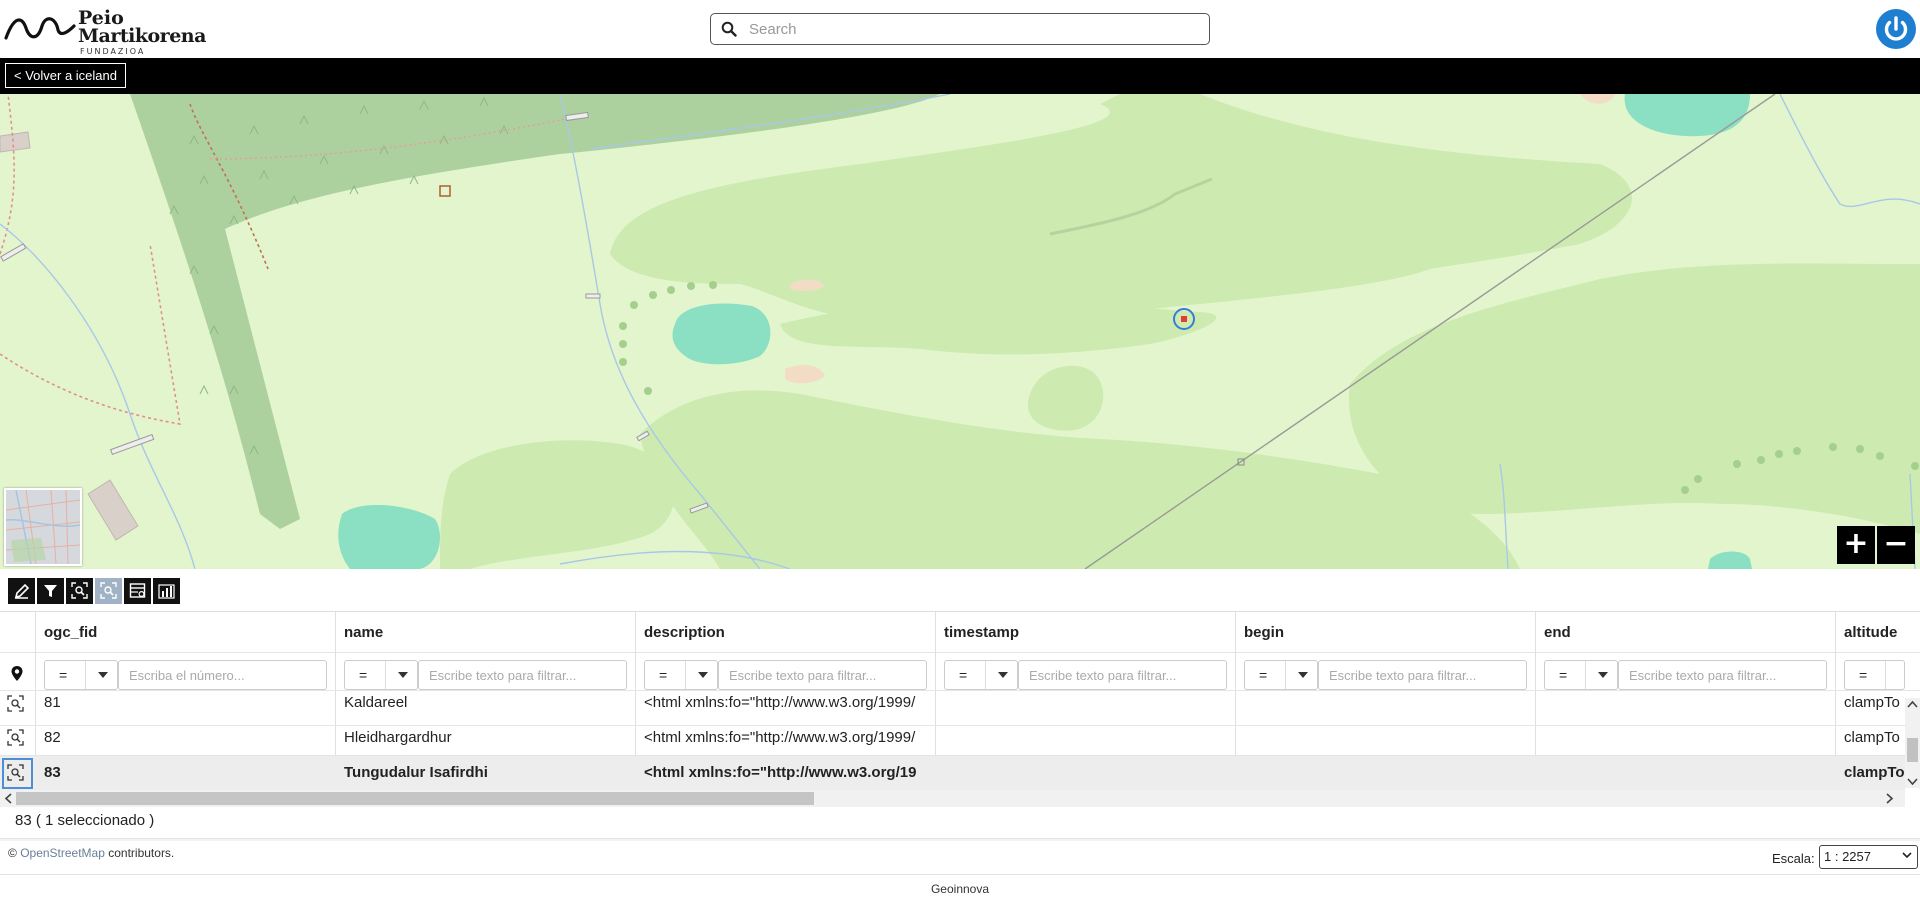 The width and height of the screenshot is (1920, 905). Describe the element at coordinates (113, 51) in the screenshot. I see `logo-line-3: FUNDAZIOA` at that location.